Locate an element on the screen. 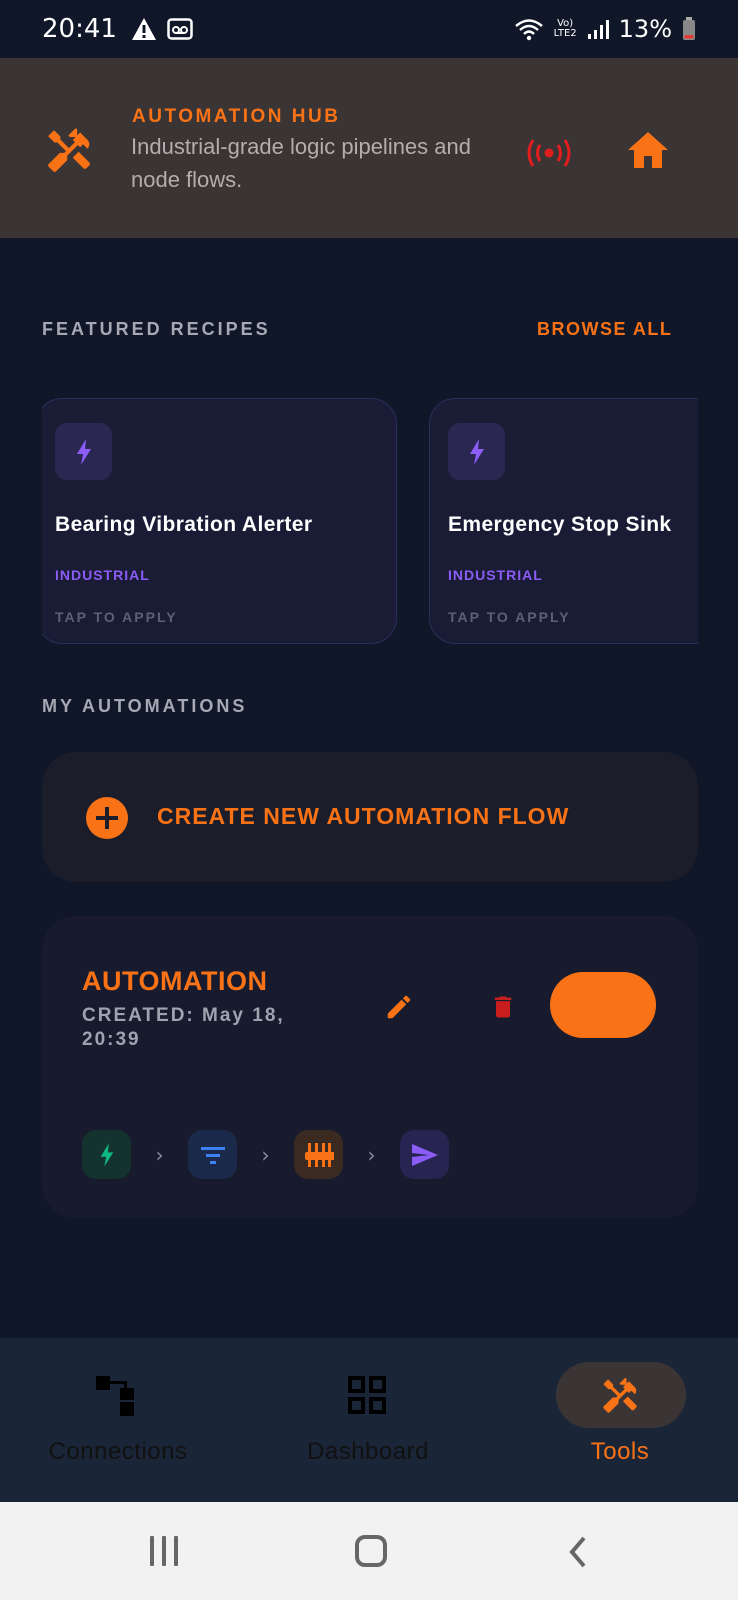 The height and width of the screenshot is (1600, 738). system-home-button is located at coordinates (371, 1551).